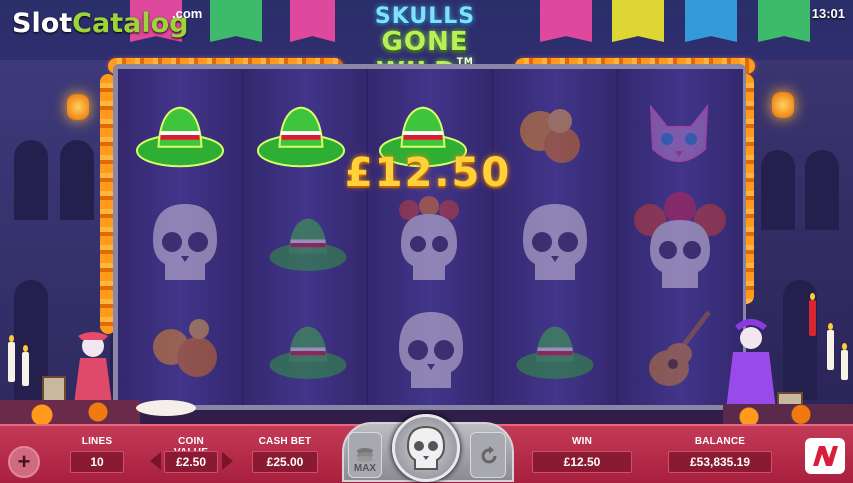  What do you see at coordinates (42, 23) in the screenshot?
I see `brand-name-left: Slot` at bounding box center [42, 23].